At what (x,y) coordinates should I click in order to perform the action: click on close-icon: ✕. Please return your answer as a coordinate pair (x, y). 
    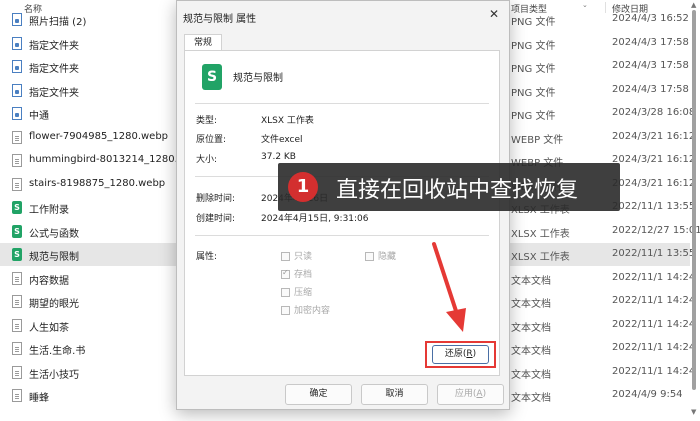
    Looking at the image, I should click on (494, 14).